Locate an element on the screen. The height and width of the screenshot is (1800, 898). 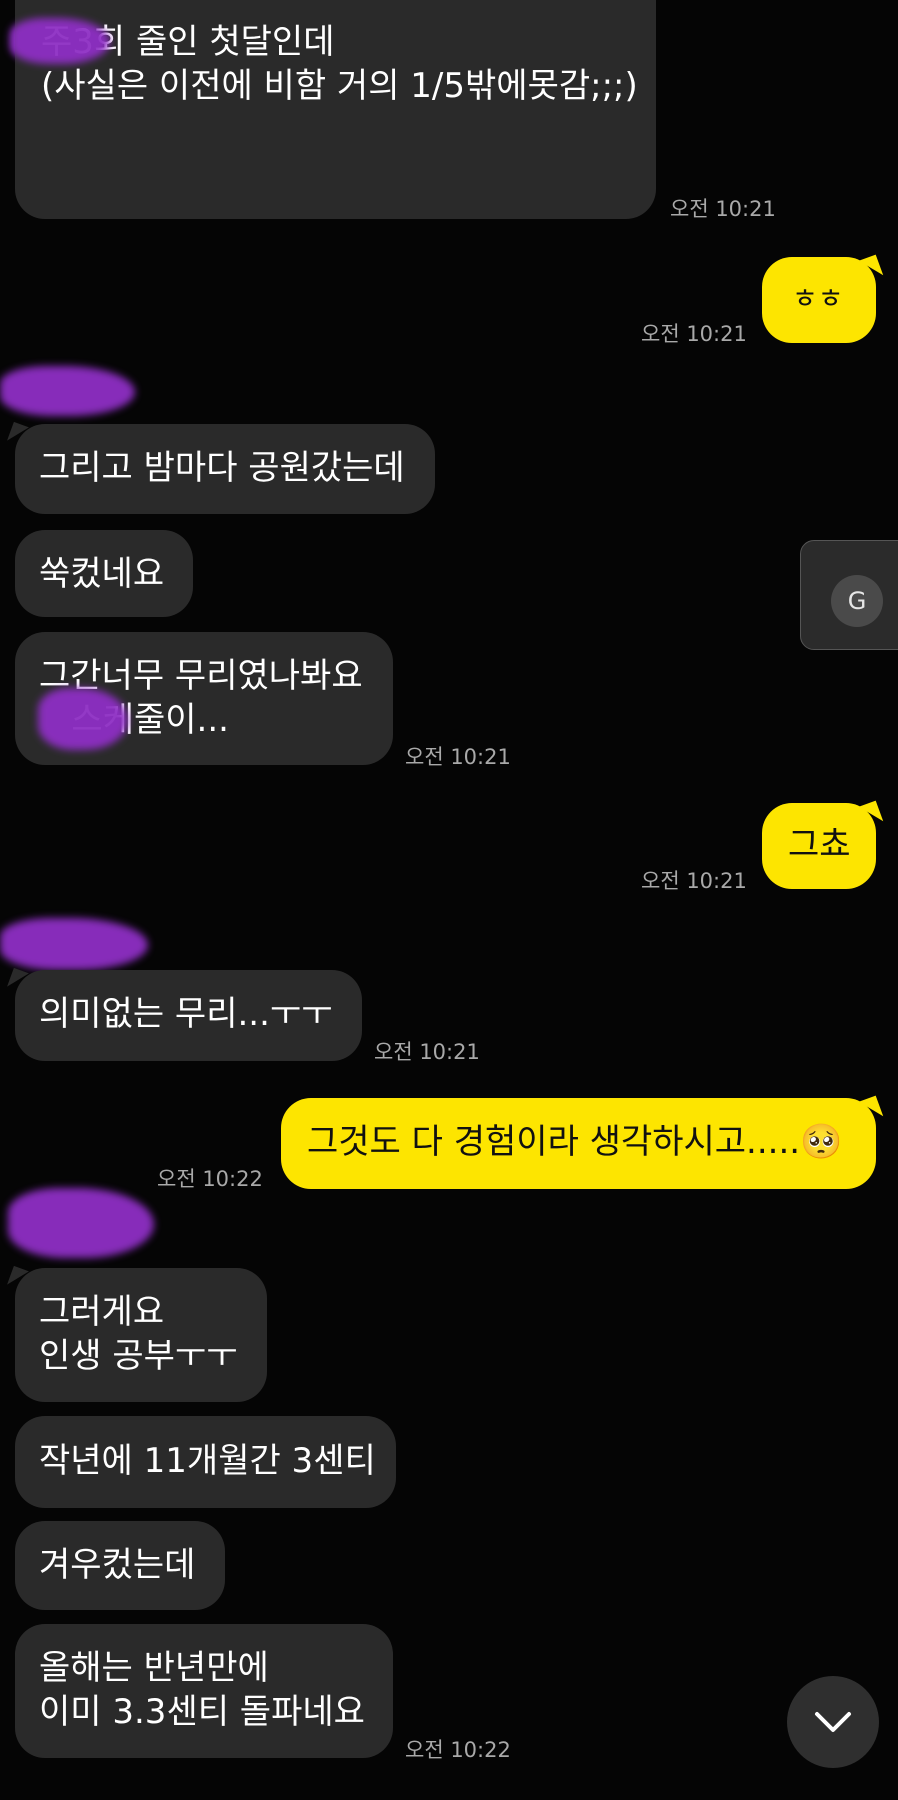
message-bubble-incoming: 겨우컸는데 is located at coordinates (120, 1565).